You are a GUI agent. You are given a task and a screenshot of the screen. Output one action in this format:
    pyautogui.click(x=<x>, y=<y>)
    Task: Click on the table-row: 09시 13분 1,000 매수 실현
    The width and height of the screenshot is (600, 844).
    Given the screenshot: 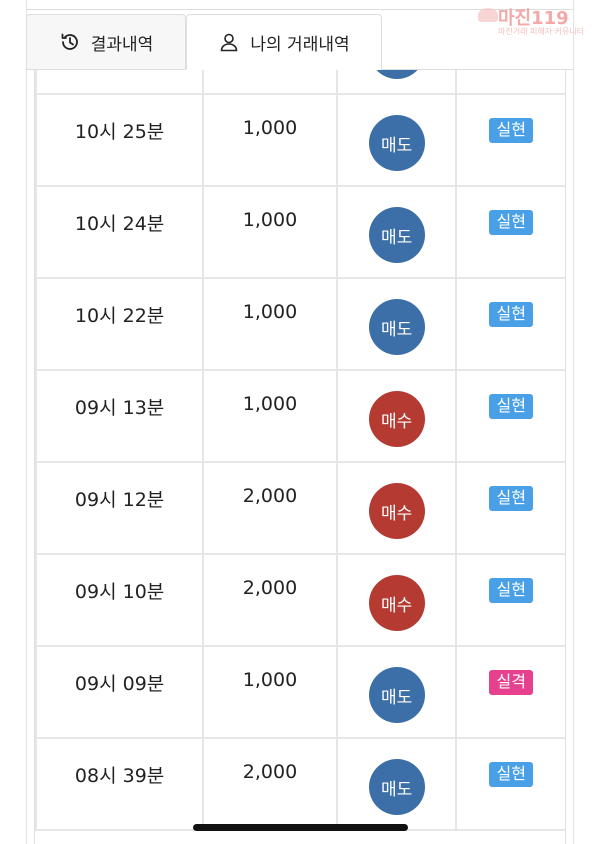 What is the action you would take?
    pyautogui.click(x=300, y=416)
    